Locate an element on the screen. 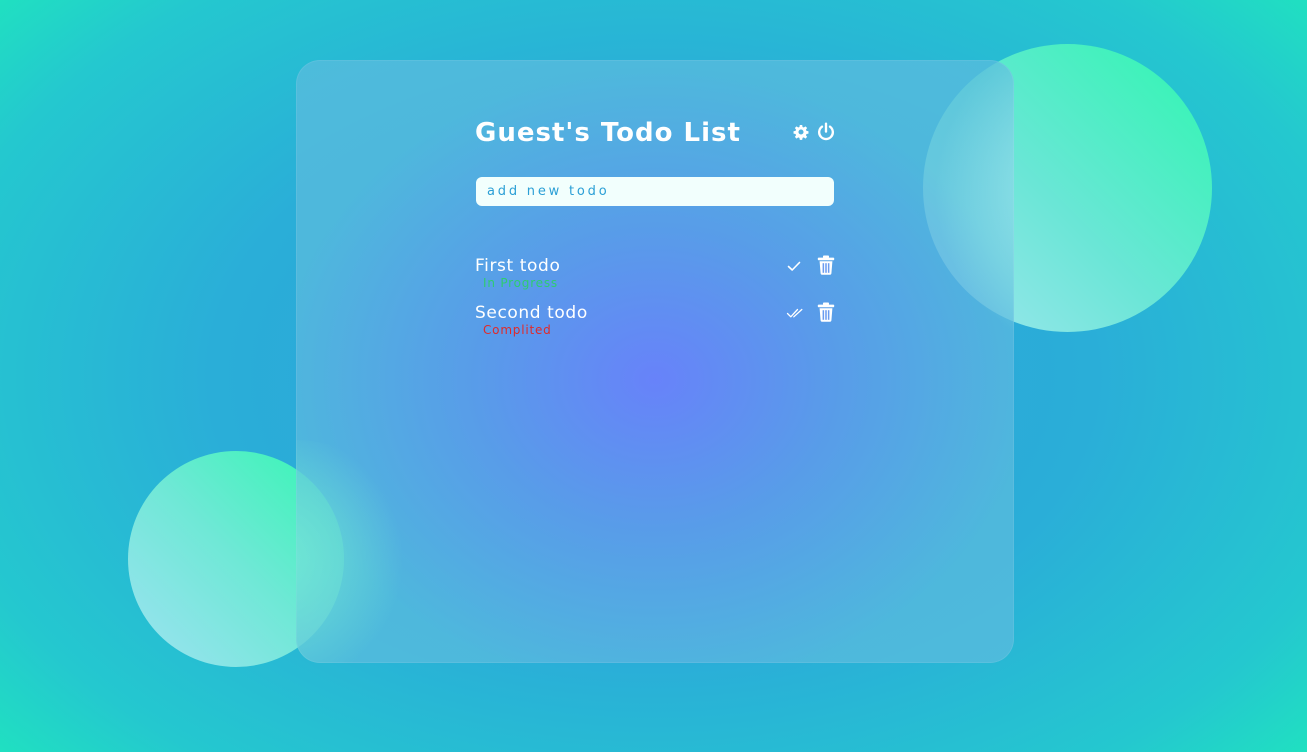  new-todo-field is located at coordinates (655, 191).